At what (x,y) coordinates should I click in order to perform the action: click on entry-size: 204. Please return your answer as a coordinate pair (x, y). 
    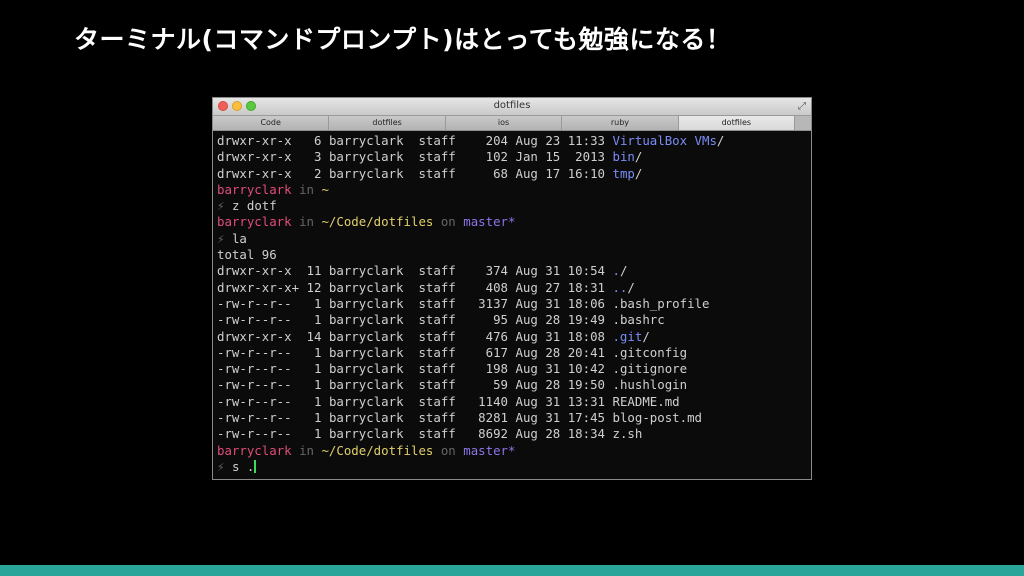
    Looking at the image, I should click on (497, 140).